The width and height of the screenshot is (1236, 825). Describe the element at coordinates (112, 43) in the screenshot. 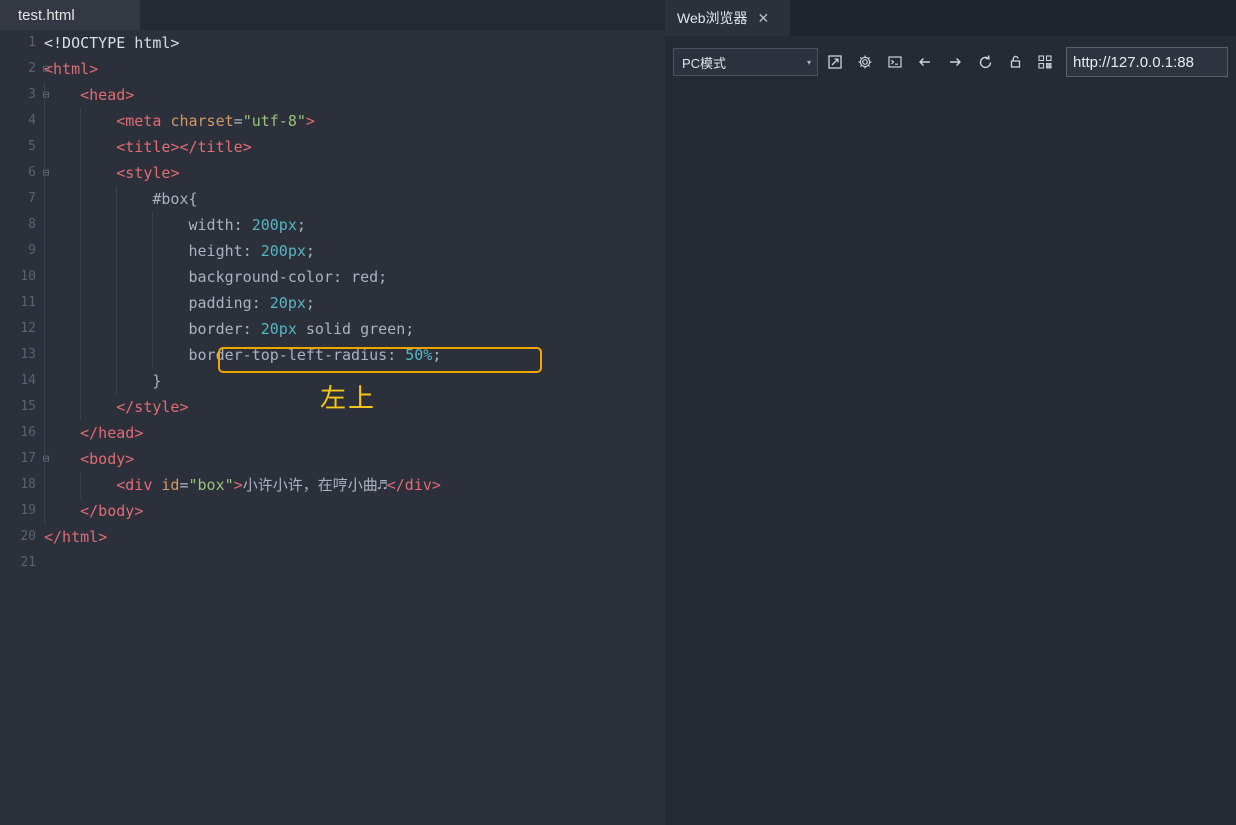

I see `code-line-text: <!DOCTYPE html>` at that location.